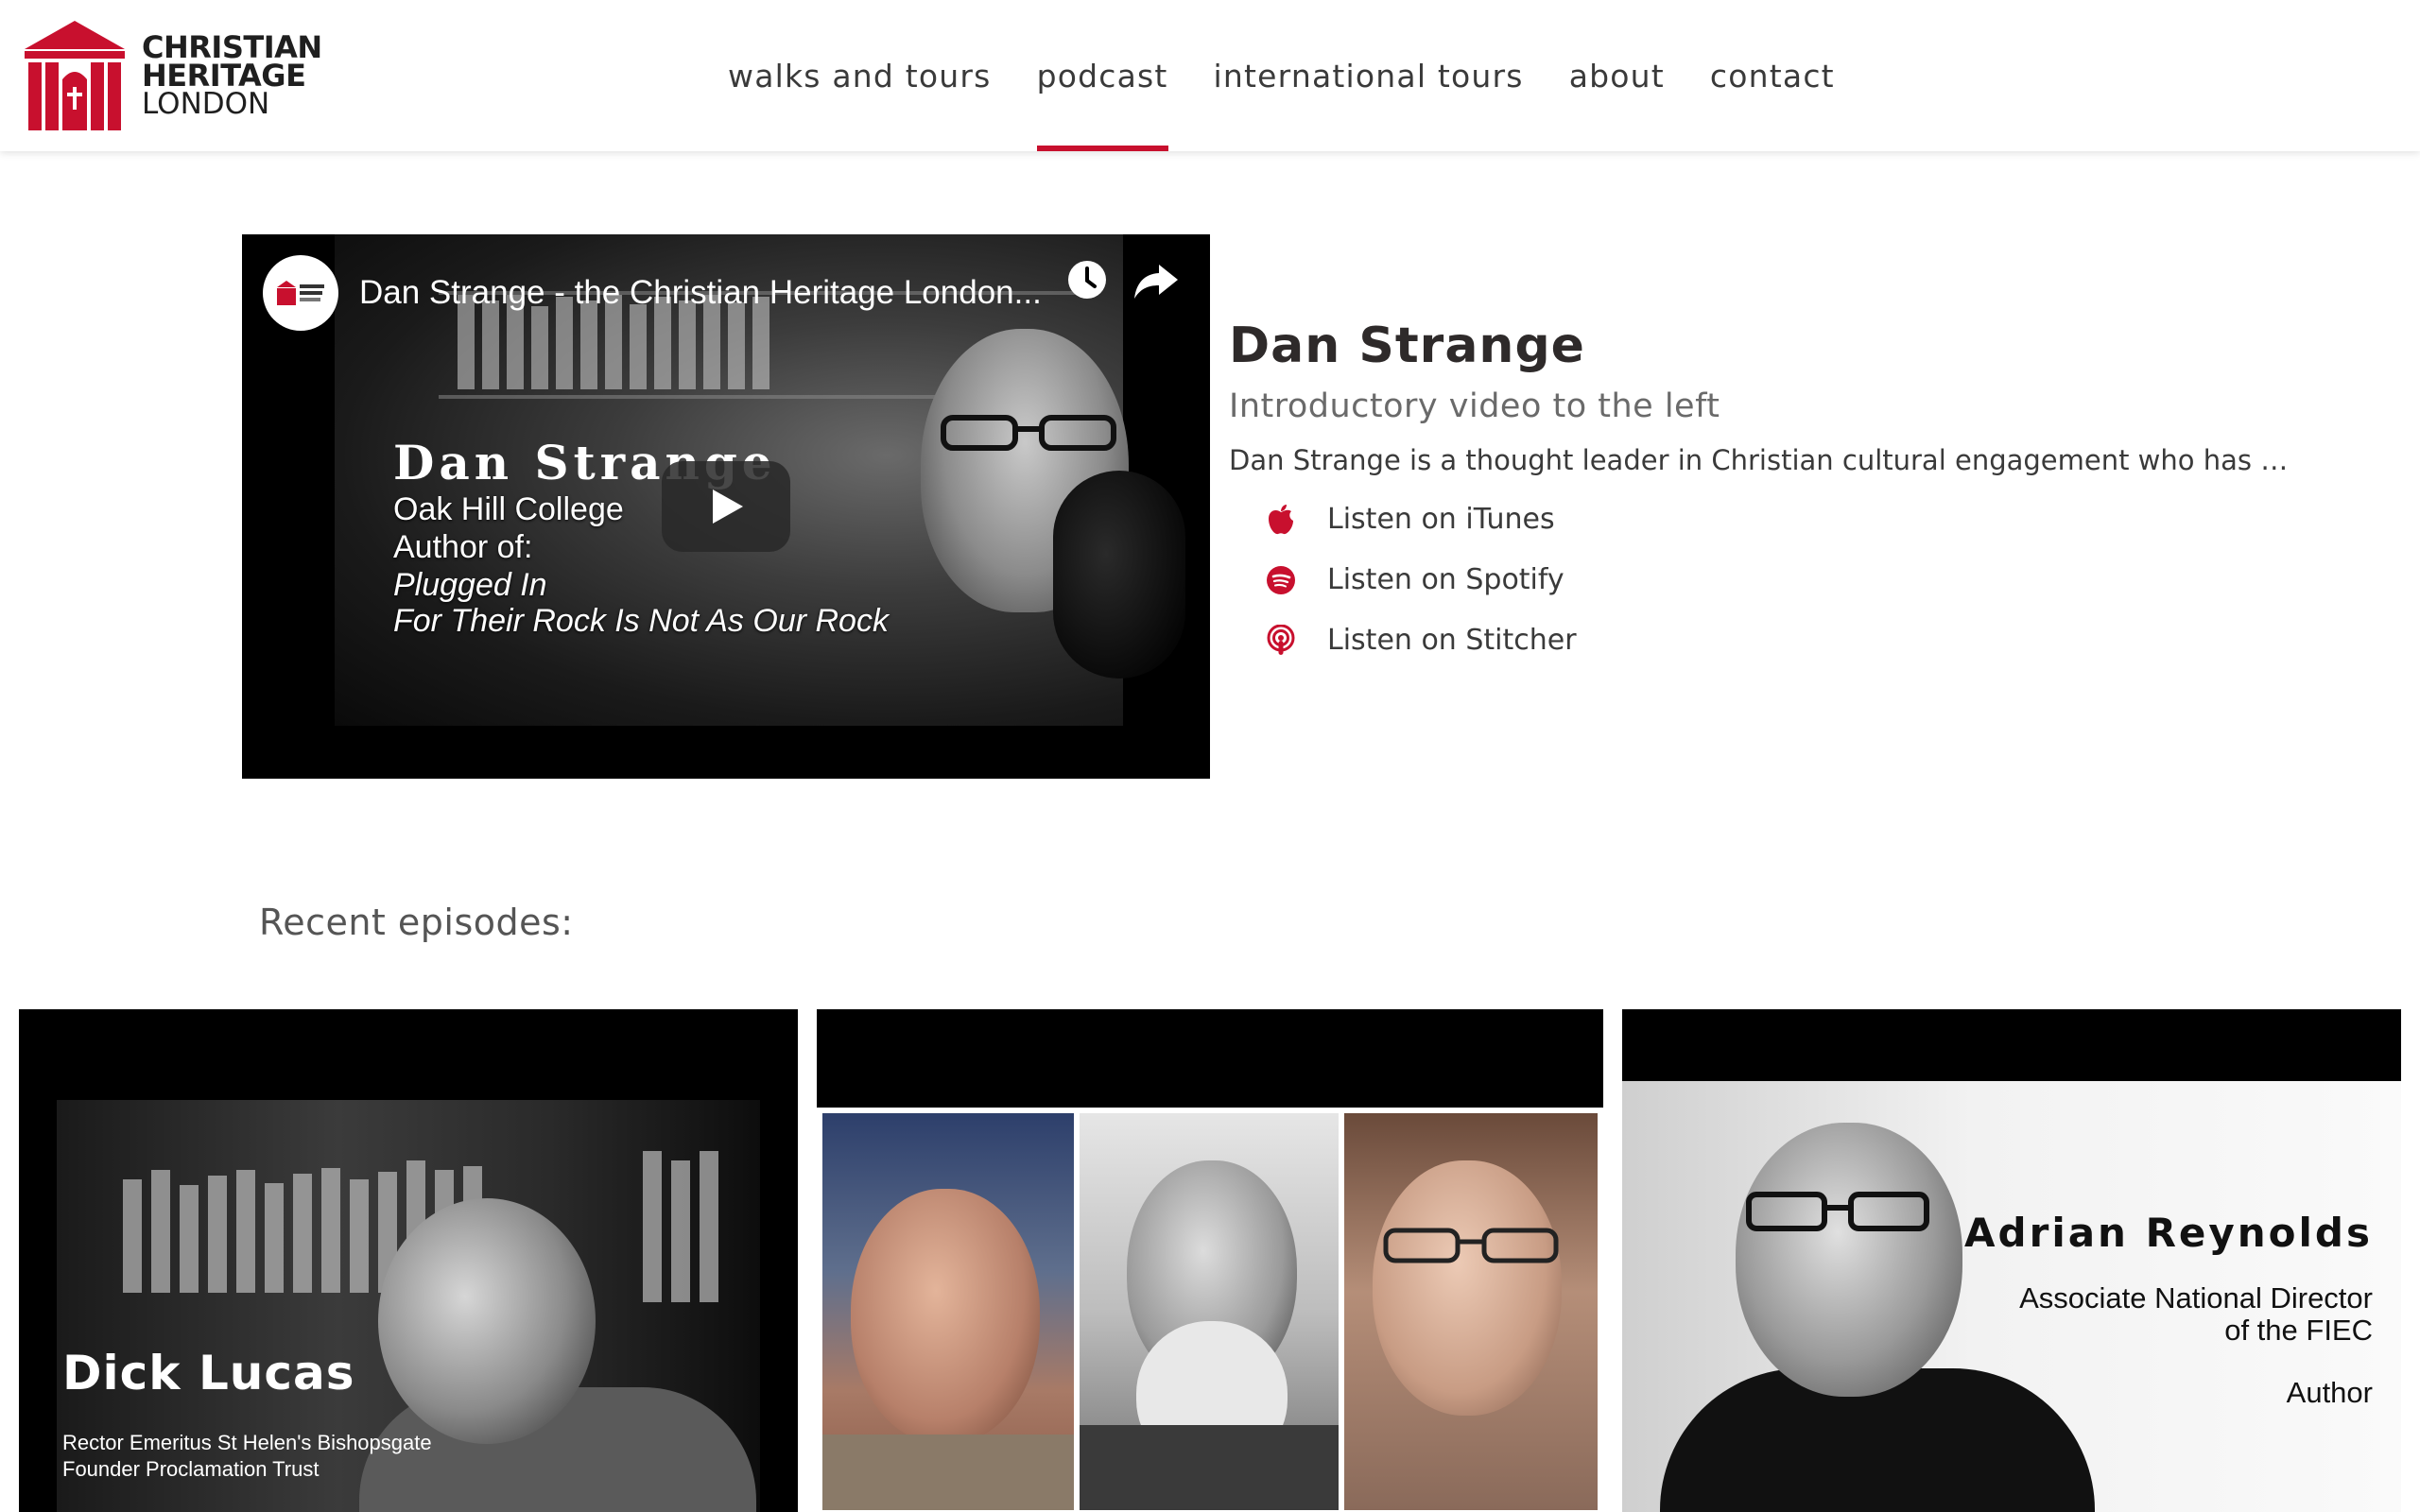 The height and width of the screenshot is (1512, 2420). Describe the element at coordinates (1369, 75) in the screenshot. I see `nav-international-tours: international tours` at that location.